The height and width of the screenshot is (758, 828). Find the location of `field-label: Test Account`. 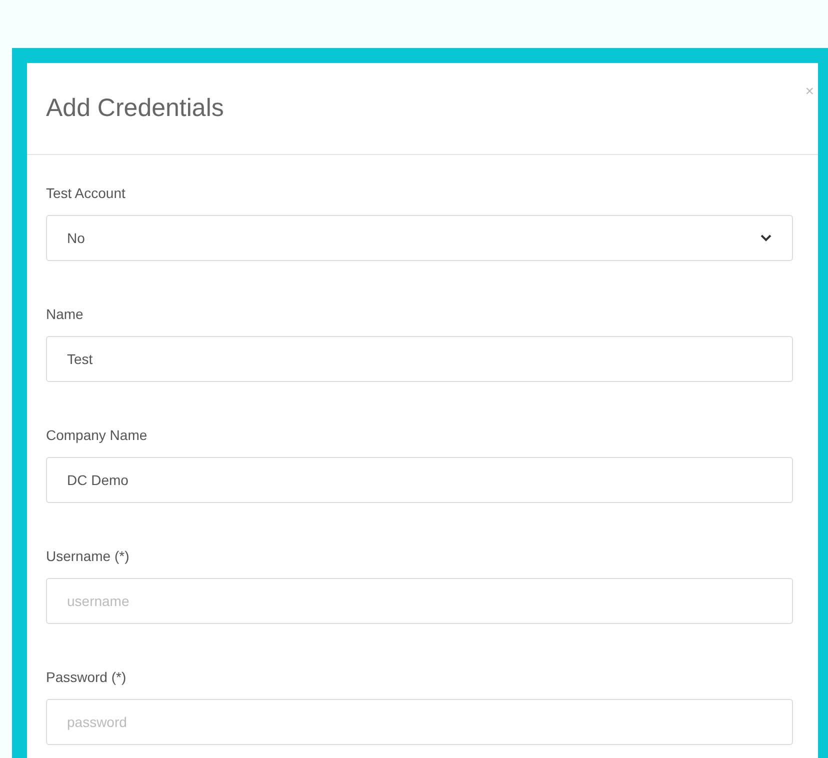

field-label: Test Account is located at coordinates (86, 193).